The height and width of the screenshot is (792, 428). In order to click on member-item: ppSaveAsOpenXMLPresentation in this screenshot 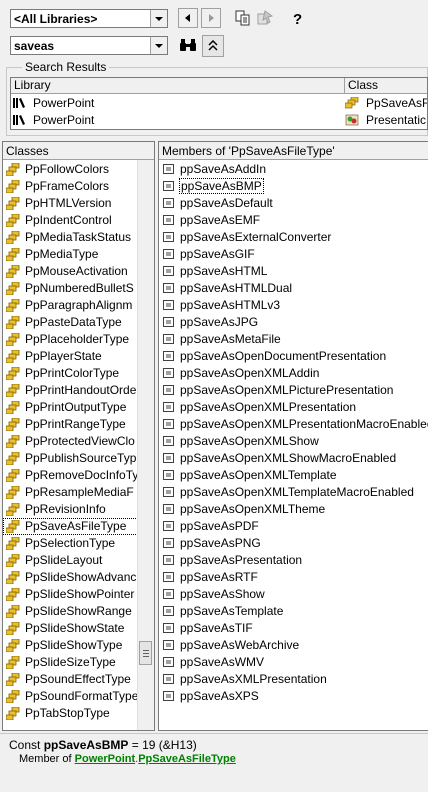, I will do `click(293, 407)`.